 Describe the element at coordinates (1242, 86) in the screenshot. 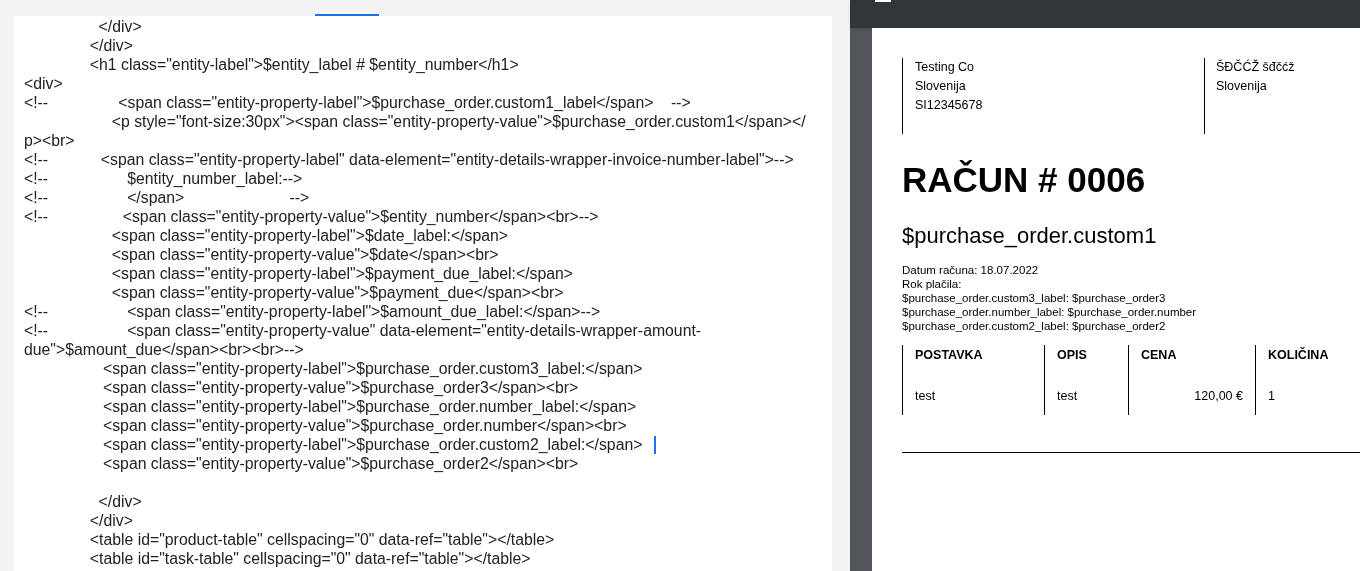

I see `client-line: Slovenija` at that location.